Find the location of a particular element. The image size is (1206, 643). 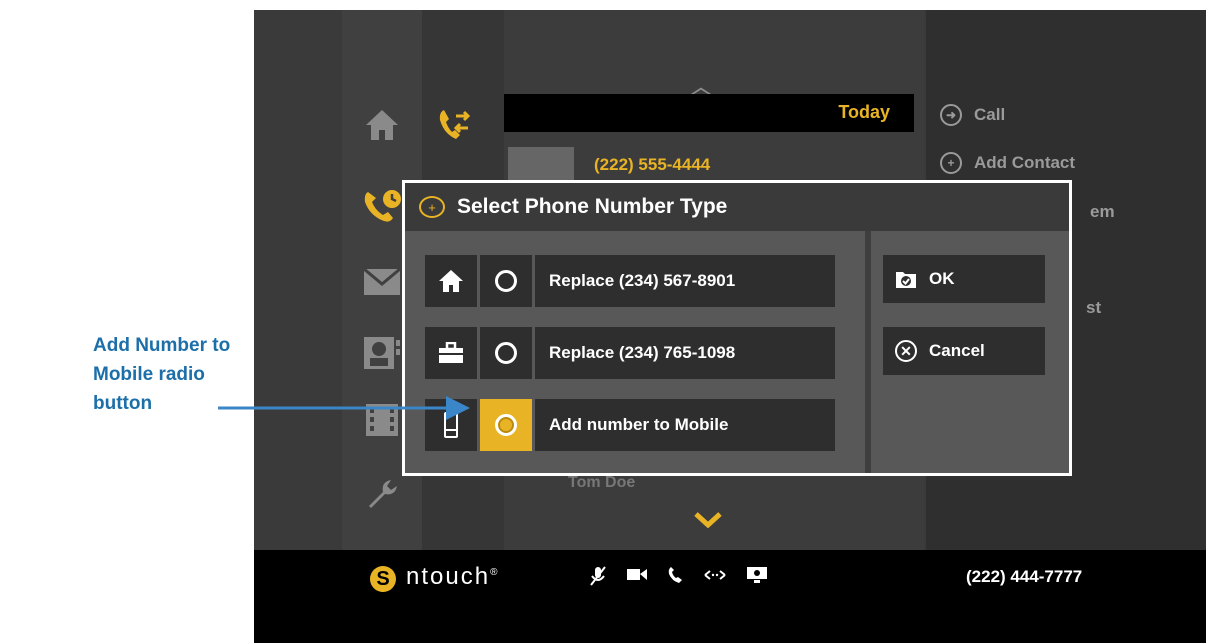

cancel-label: Cancel is located at coordinates (957, 350).